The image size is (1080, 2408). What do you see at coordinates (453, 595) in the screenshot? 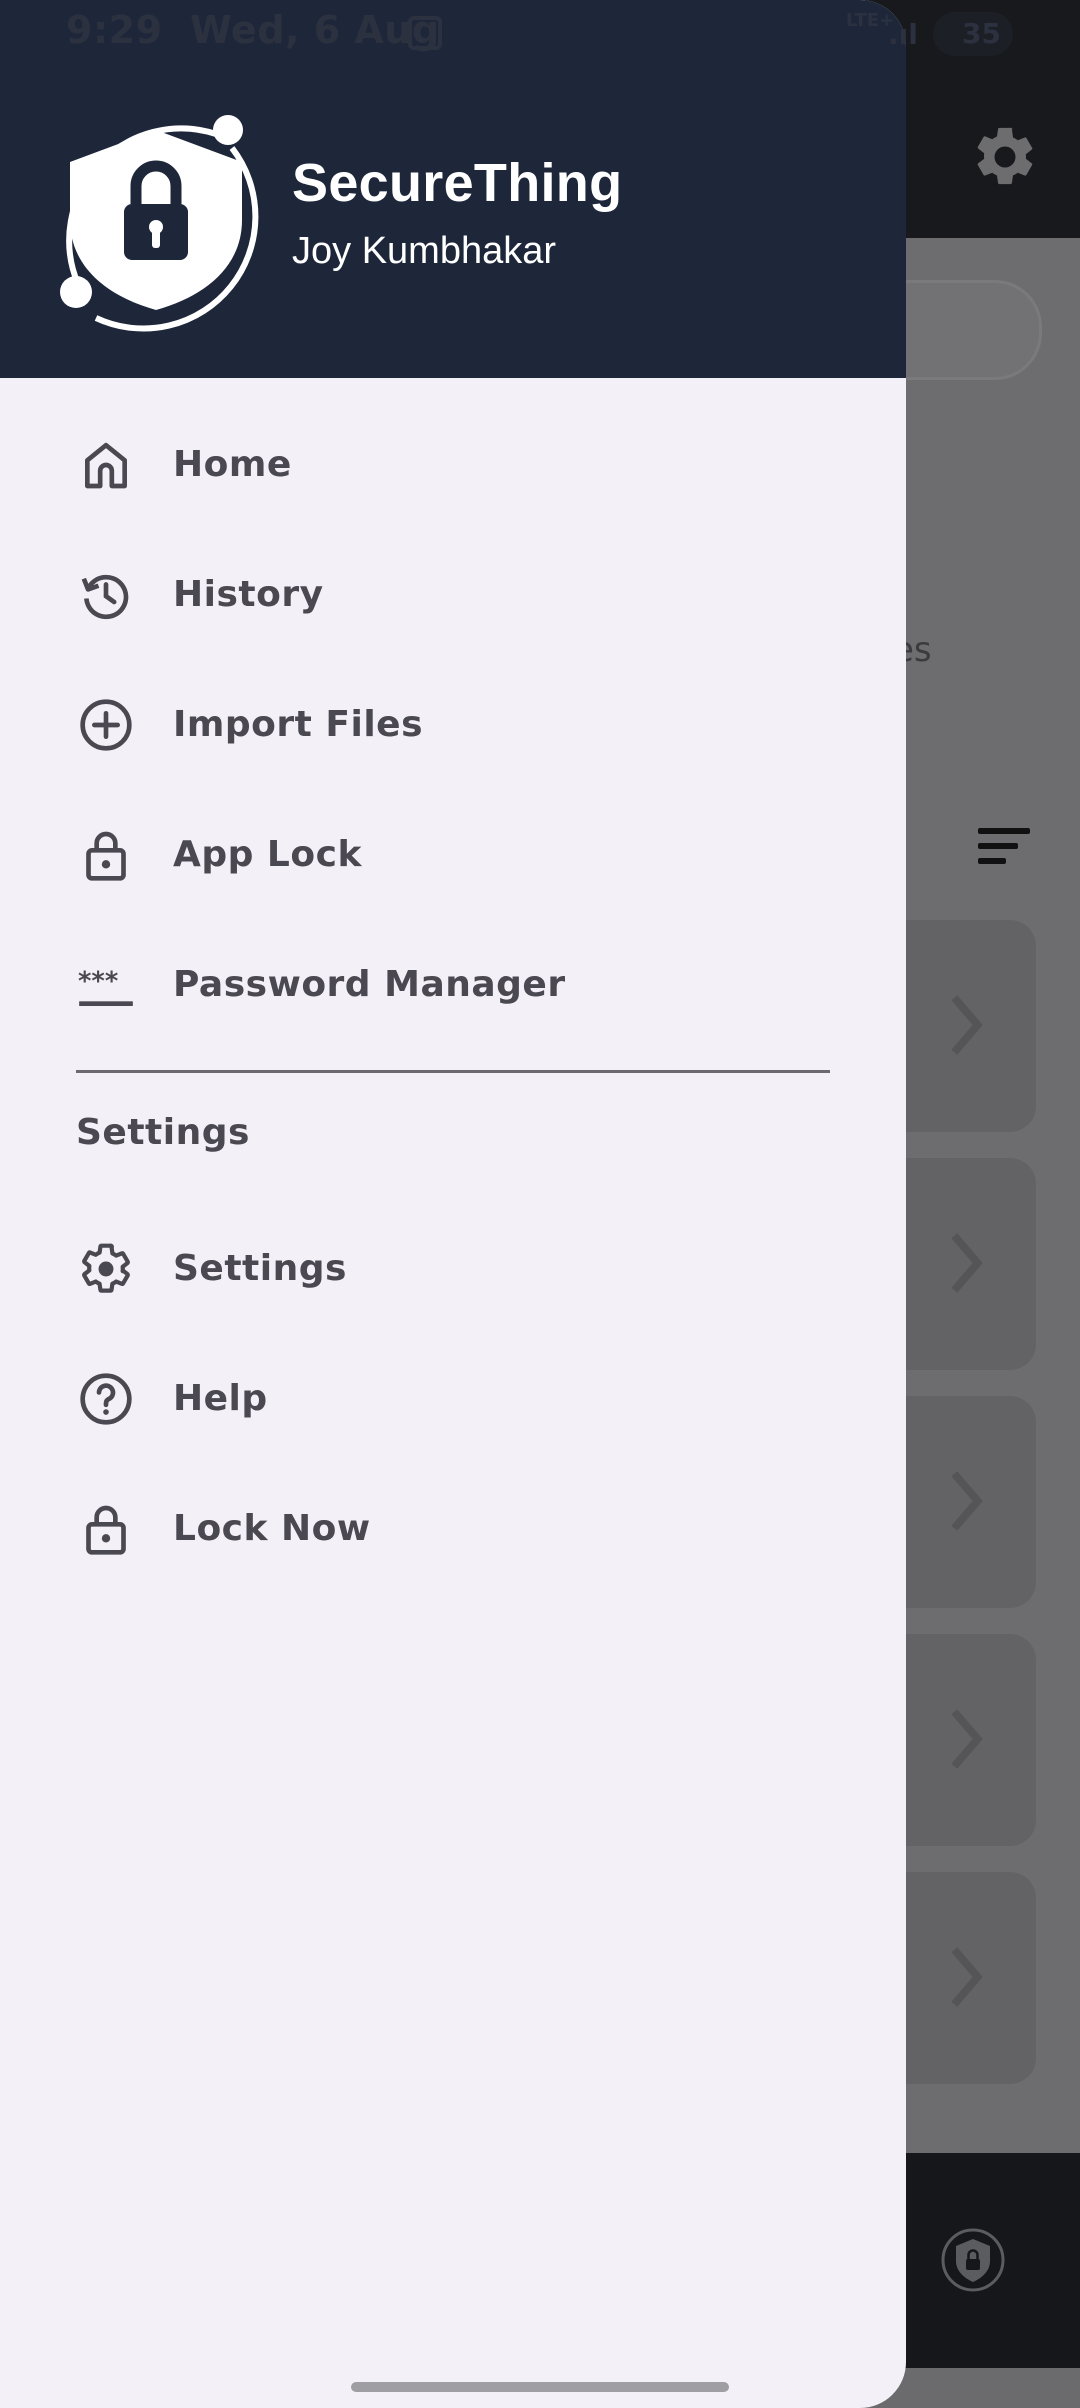
I see `drawer-item-history: History` at bounding box center [453, 595].